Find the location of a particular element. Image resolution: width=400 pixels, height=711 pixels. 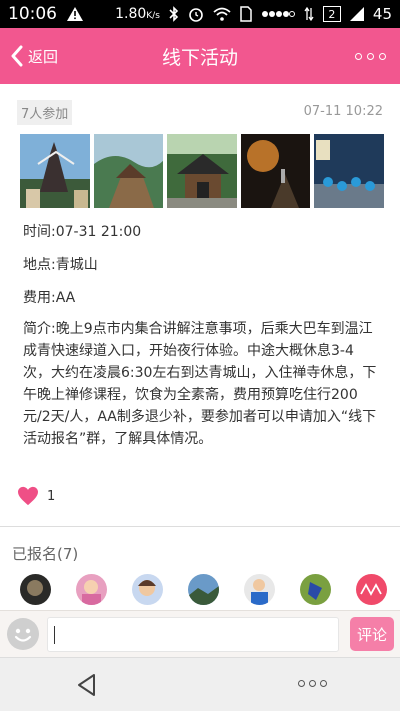

like-count: 1 is located at coordinates (51, 496).